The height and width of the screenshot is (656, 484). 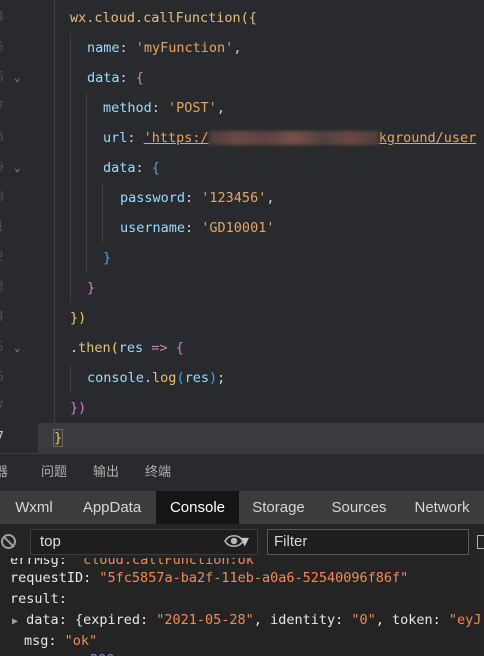 I want to click on code-string: 'GD10001', so click(x=238, y=228).